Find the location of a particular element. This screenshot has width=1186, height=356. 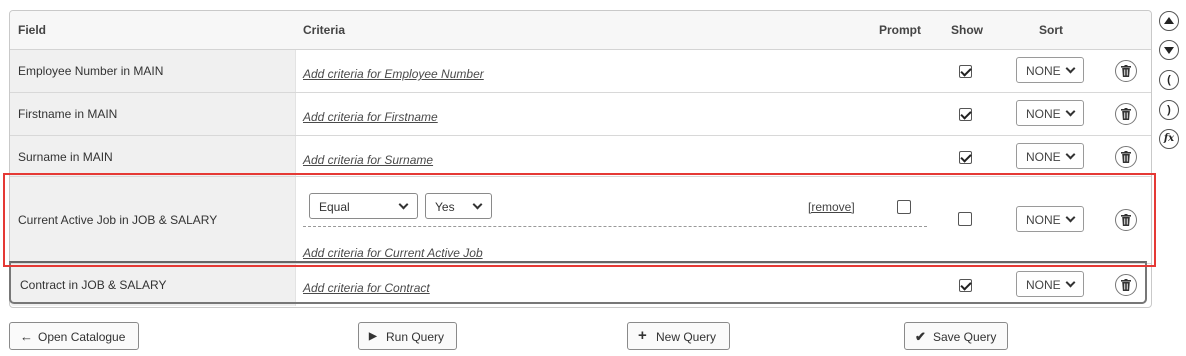

field-cell: Current Active Job in JOB & SALARY is located at coordinates (153, 220).